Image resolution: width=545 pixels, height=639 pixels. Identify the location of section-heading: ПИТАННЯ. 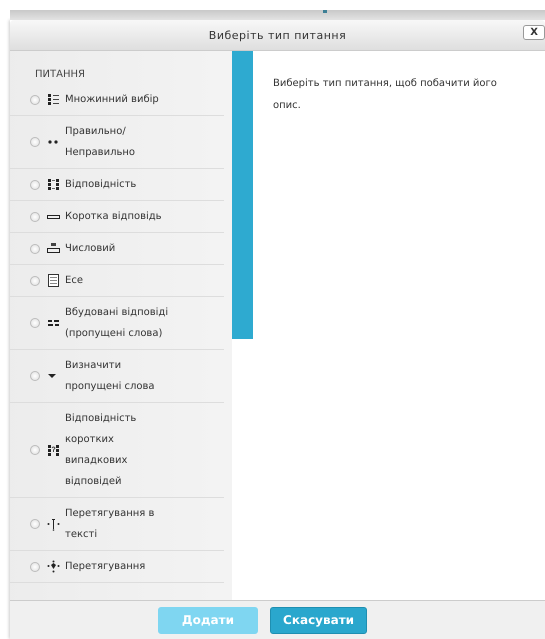
(60, 75).